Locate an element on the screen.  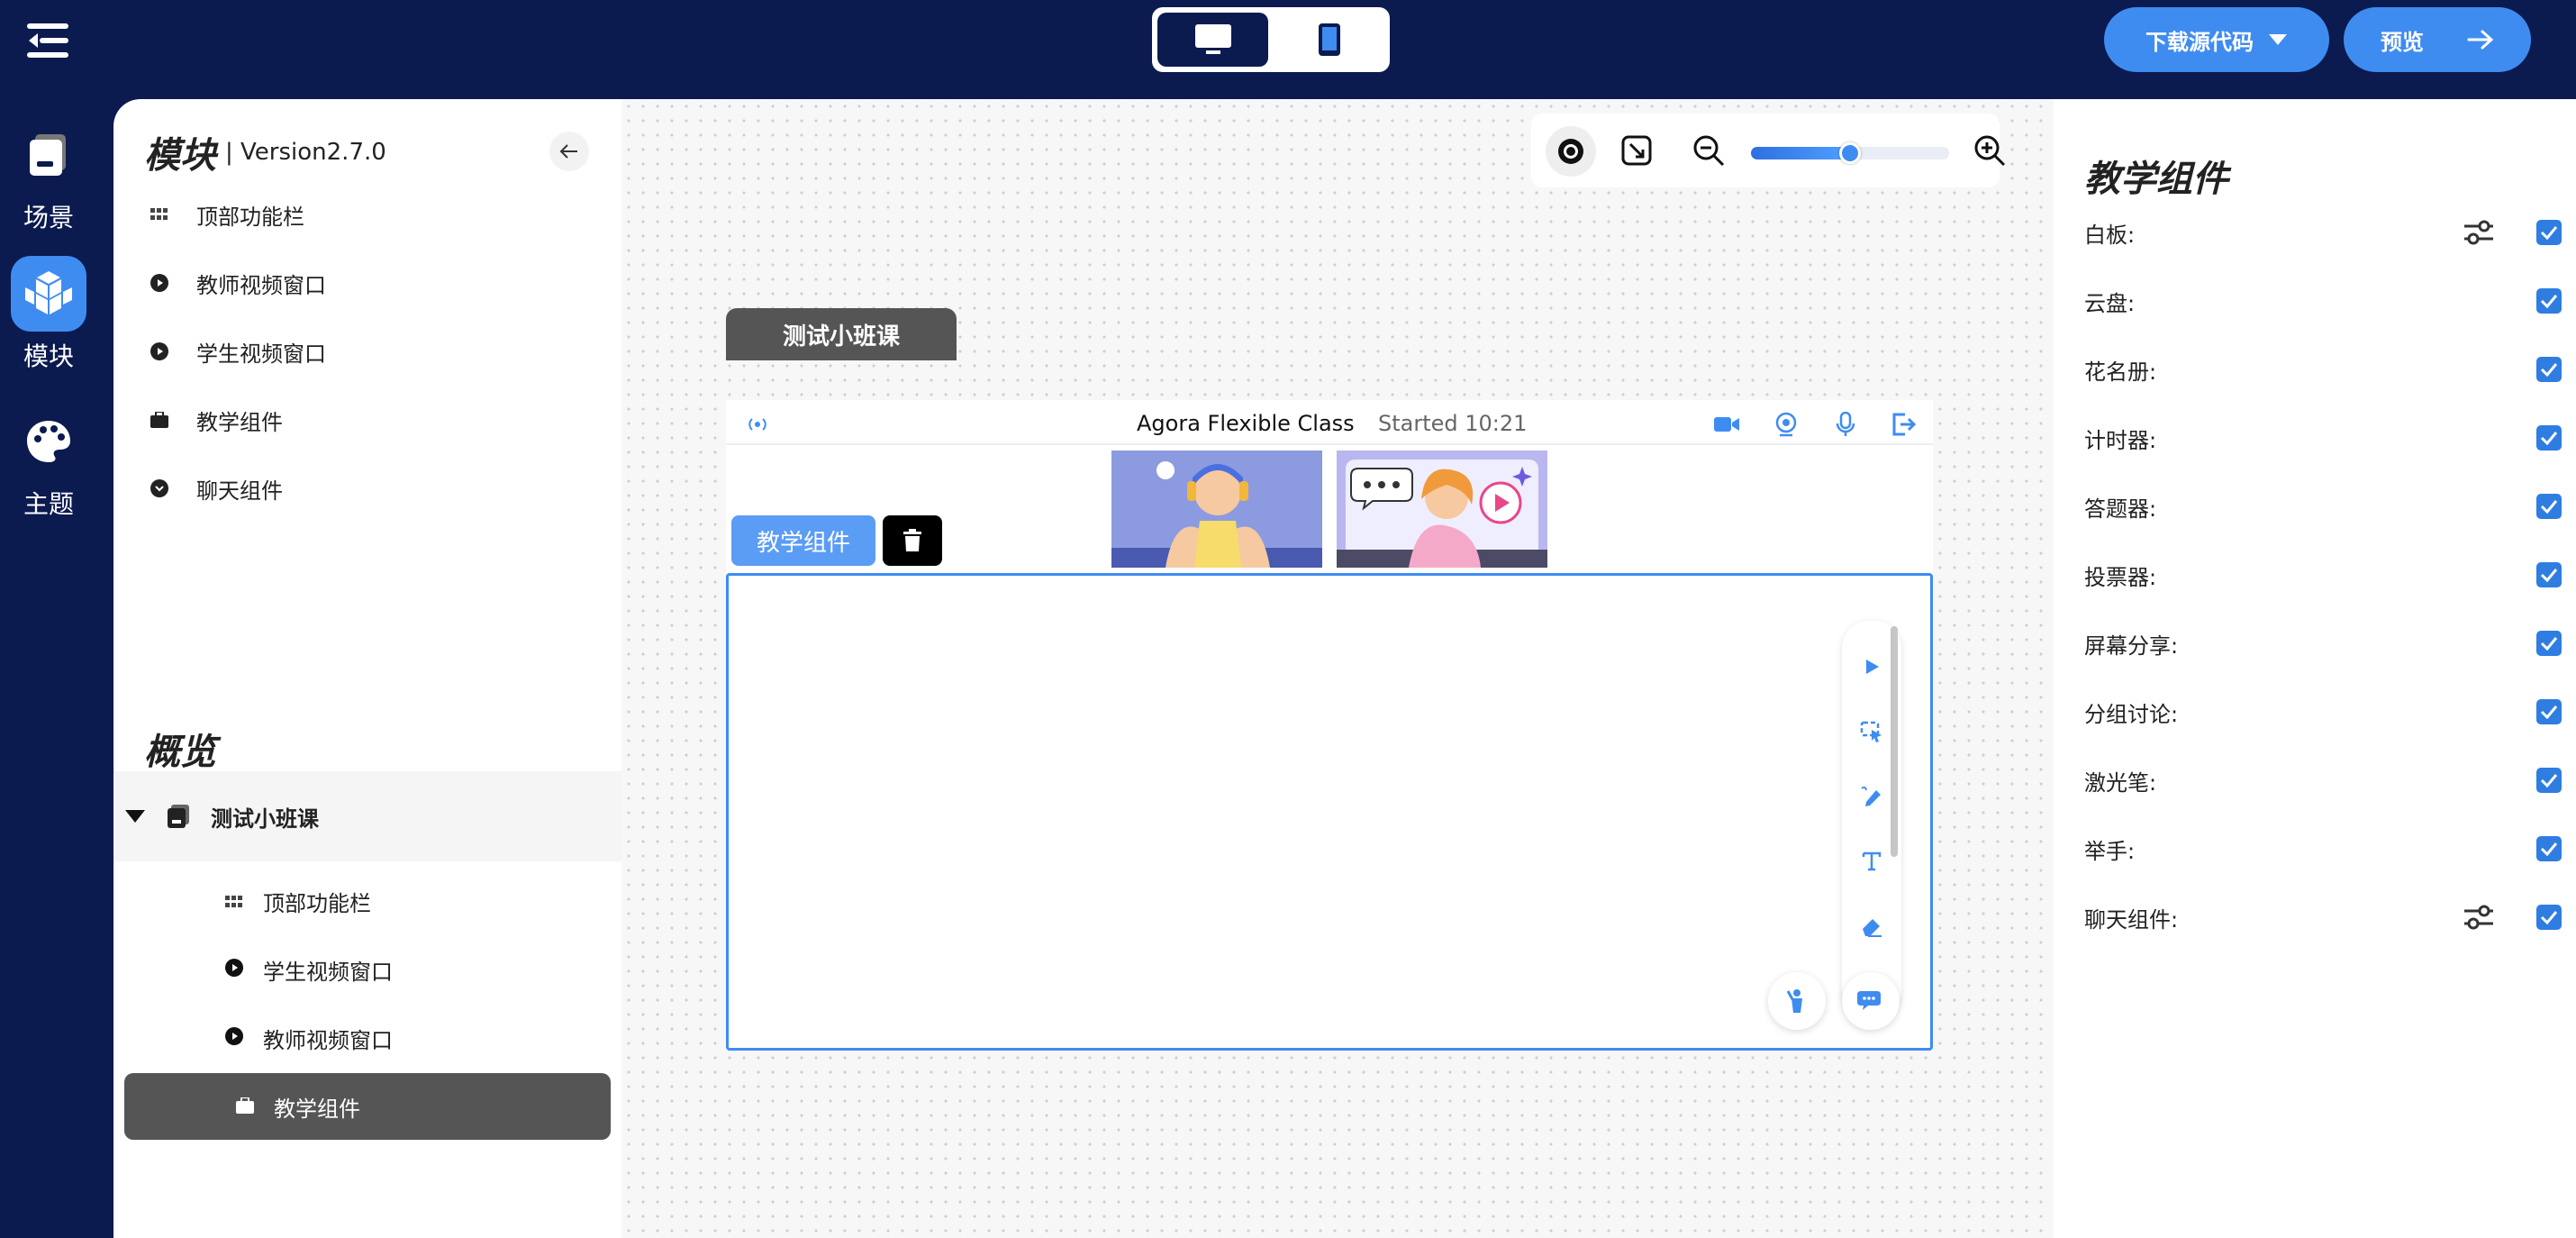
module-item-top-toolbar: 顶部功能栏 is located at coordinates (238, 214).